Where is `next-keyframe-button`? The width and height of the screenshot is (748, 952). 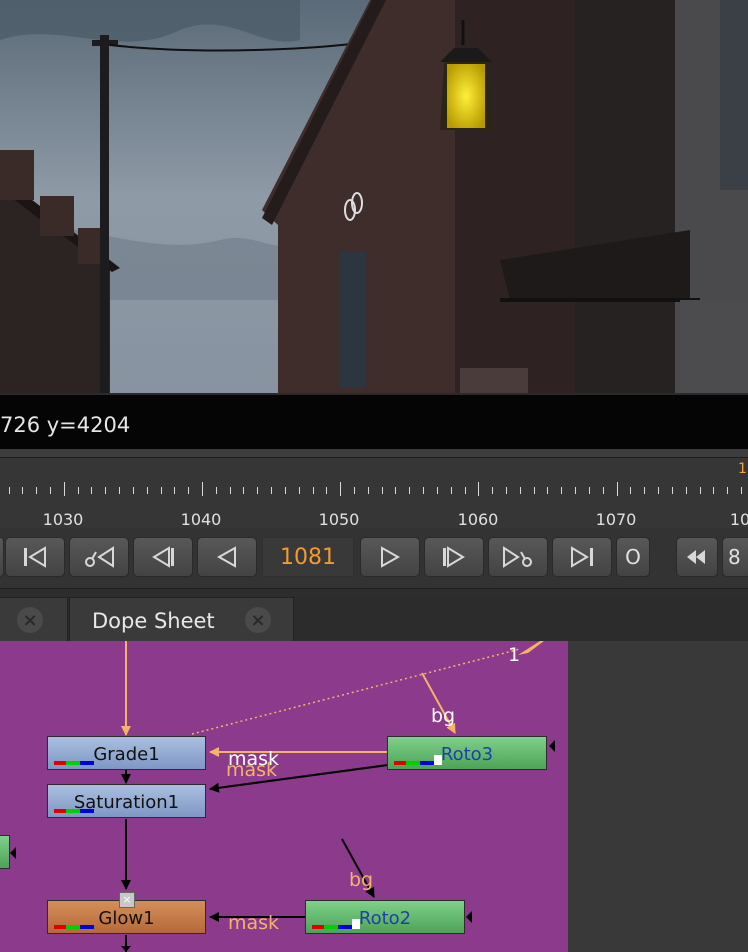
next-keyframe-button is located at coordinates (518, 557).